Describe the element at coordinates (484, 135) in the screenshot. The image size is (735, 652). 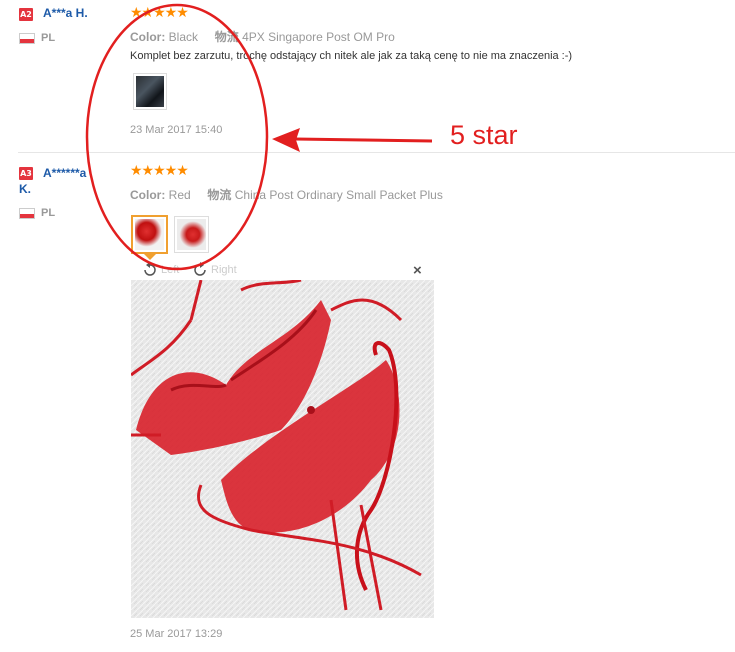
I see `annotation-label: 5 star` at that location.